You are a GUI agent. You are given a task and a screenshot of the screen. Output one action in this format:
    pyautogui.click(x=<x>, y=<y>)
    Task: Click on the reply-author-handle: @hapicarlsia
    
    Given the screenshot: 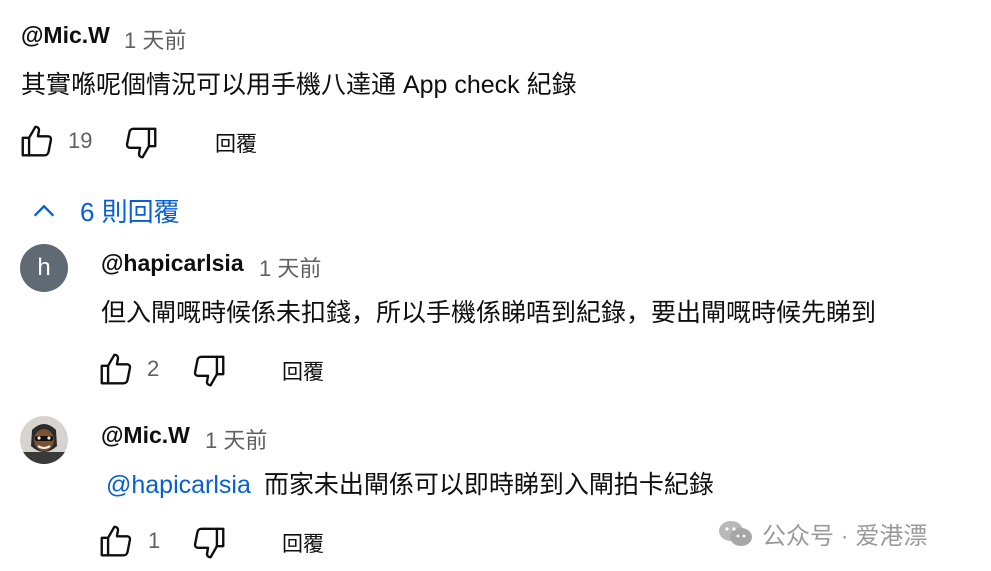 What is the action you would take?
    pyautogui.click(x=172, y=263)
    